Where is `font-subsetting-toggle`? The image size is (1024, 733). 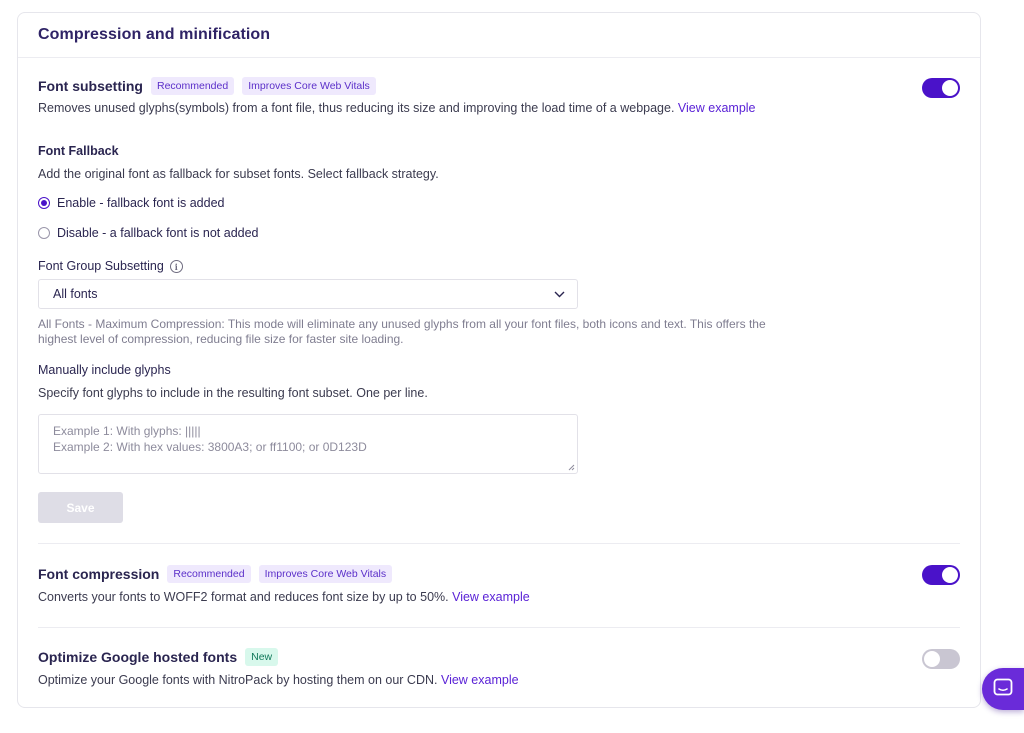 font-subsetting-toggle is located at coordinates (941, 88).